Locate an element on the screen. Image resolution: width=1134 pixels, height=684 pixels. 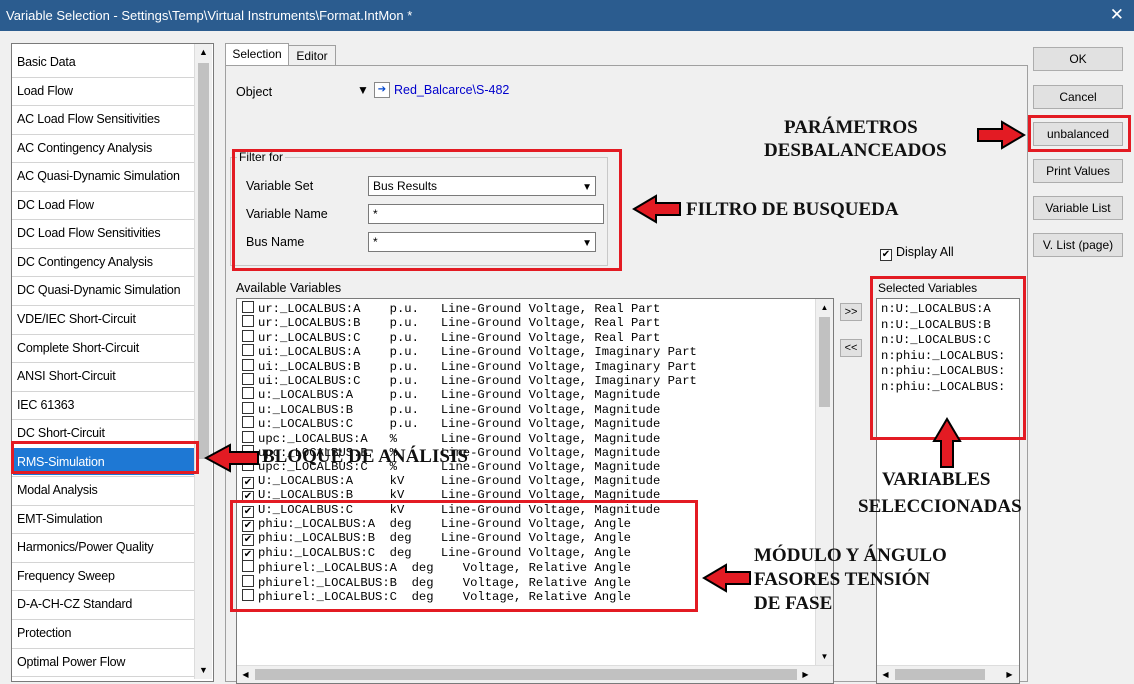
vlist-page-button: V. List (page) is located at coordinates (1078, 245).